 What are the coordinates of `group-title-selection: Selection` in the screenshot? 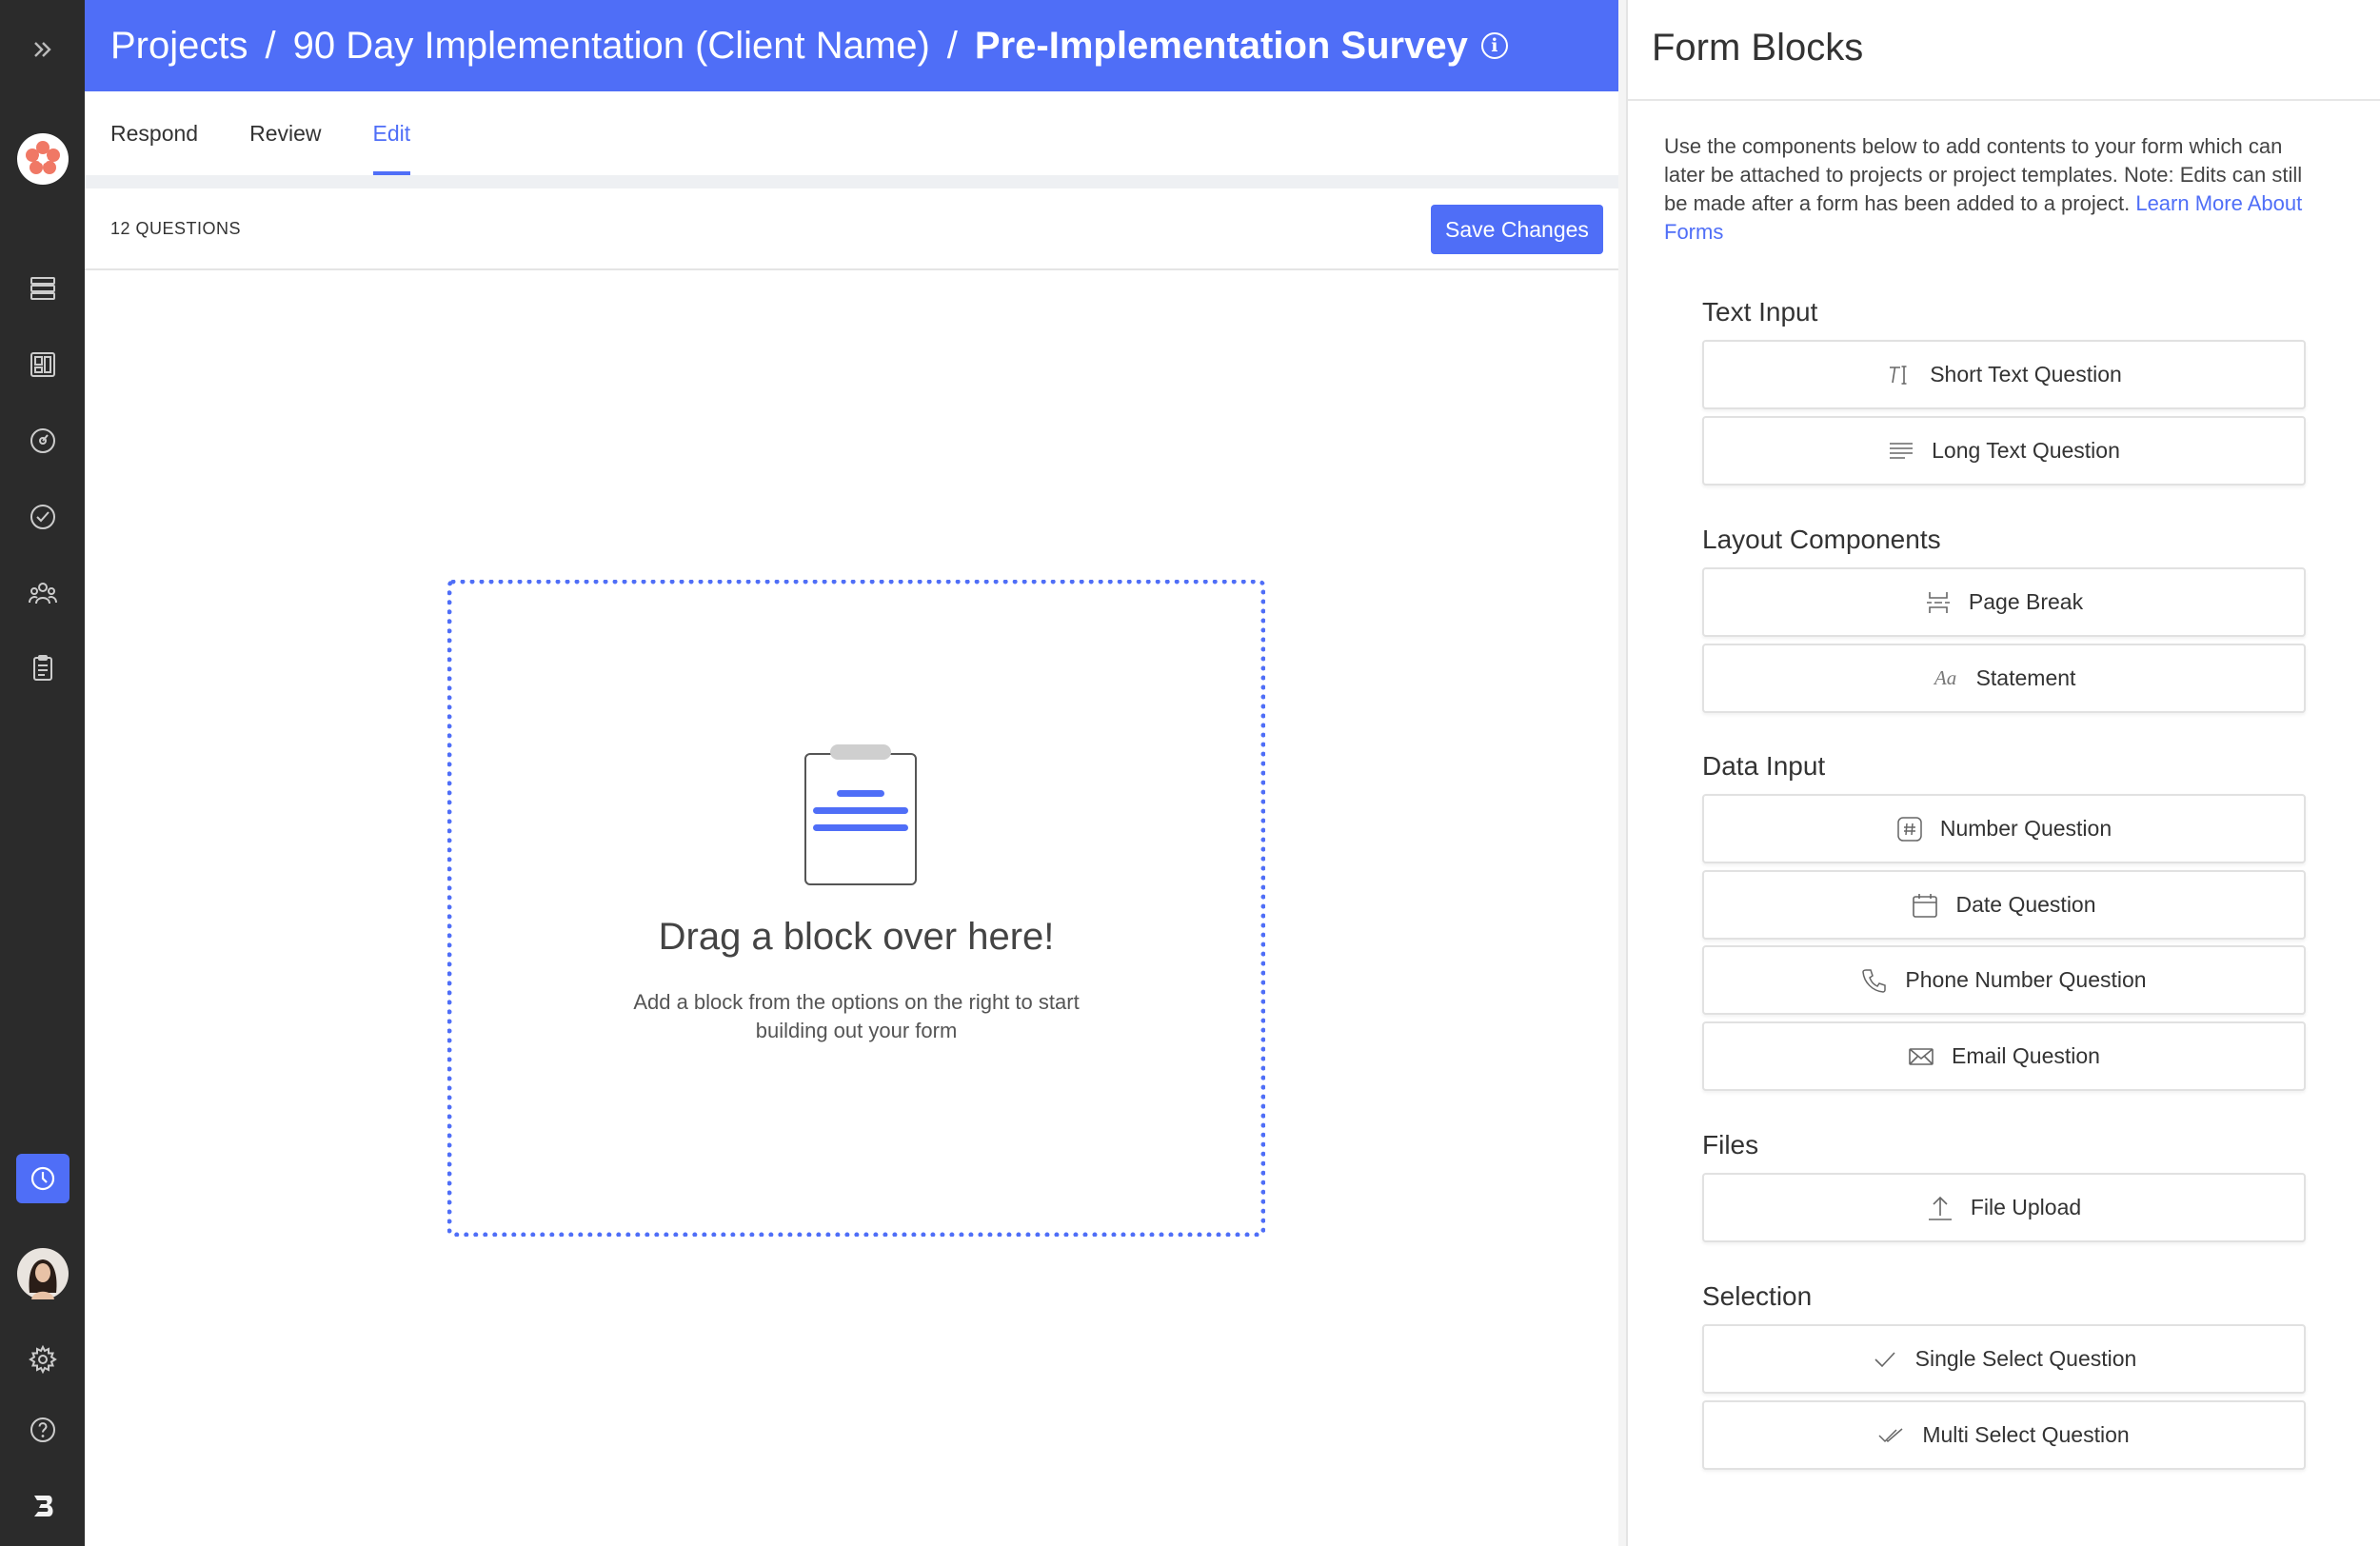 It's located at (1757, 1296).